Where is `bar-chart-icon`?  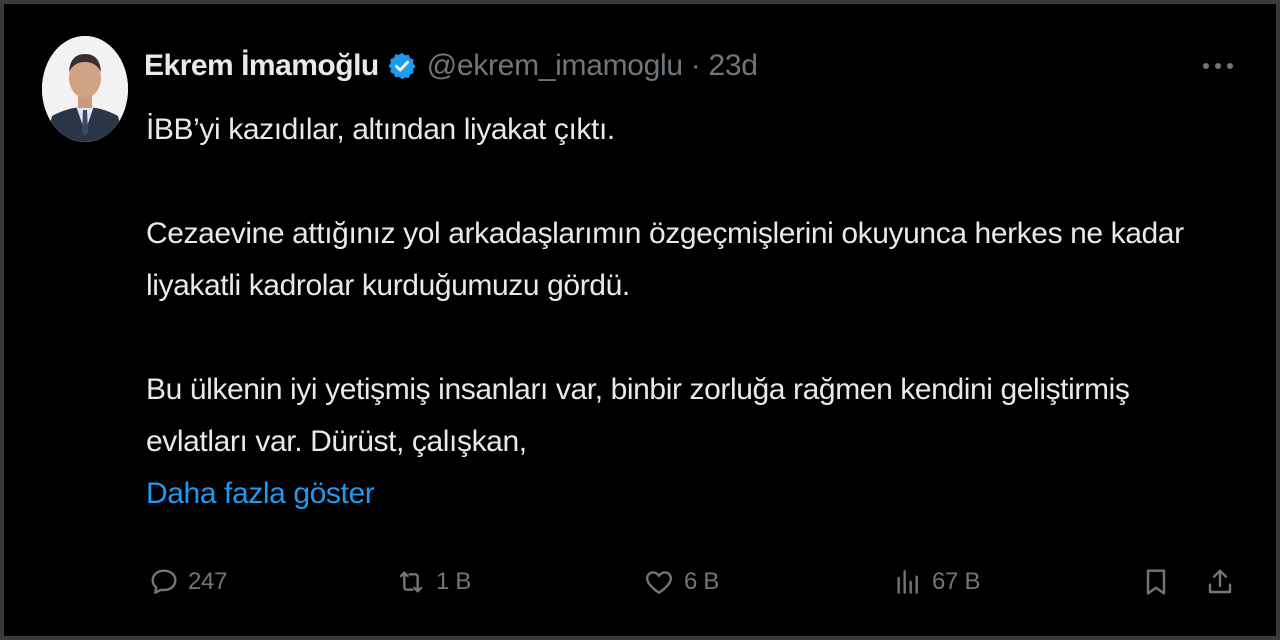 bar-chart-icon is located at coordinates (908, 582).